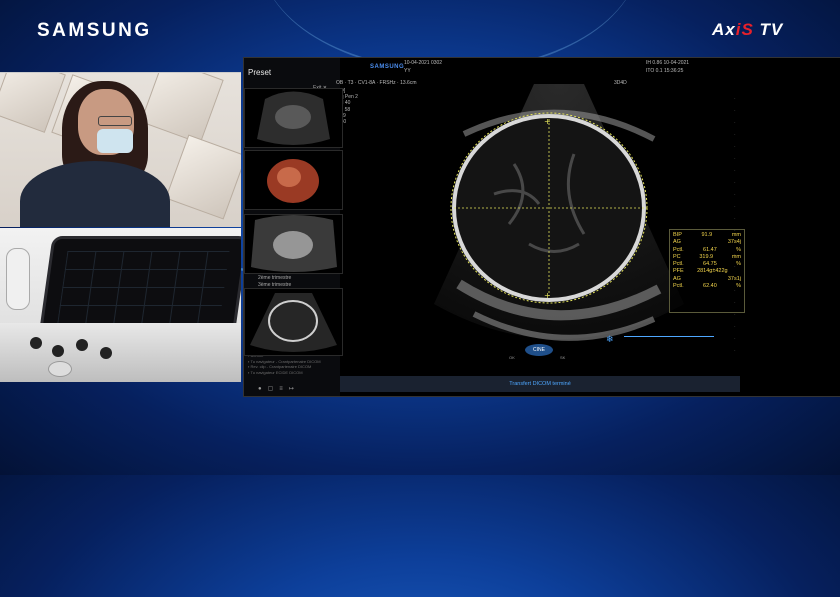 This screenshot has width=840, height=597. Describe the element at coordinates (293, 180) in the screenshot. I see `thumbnail-3d` at that location.